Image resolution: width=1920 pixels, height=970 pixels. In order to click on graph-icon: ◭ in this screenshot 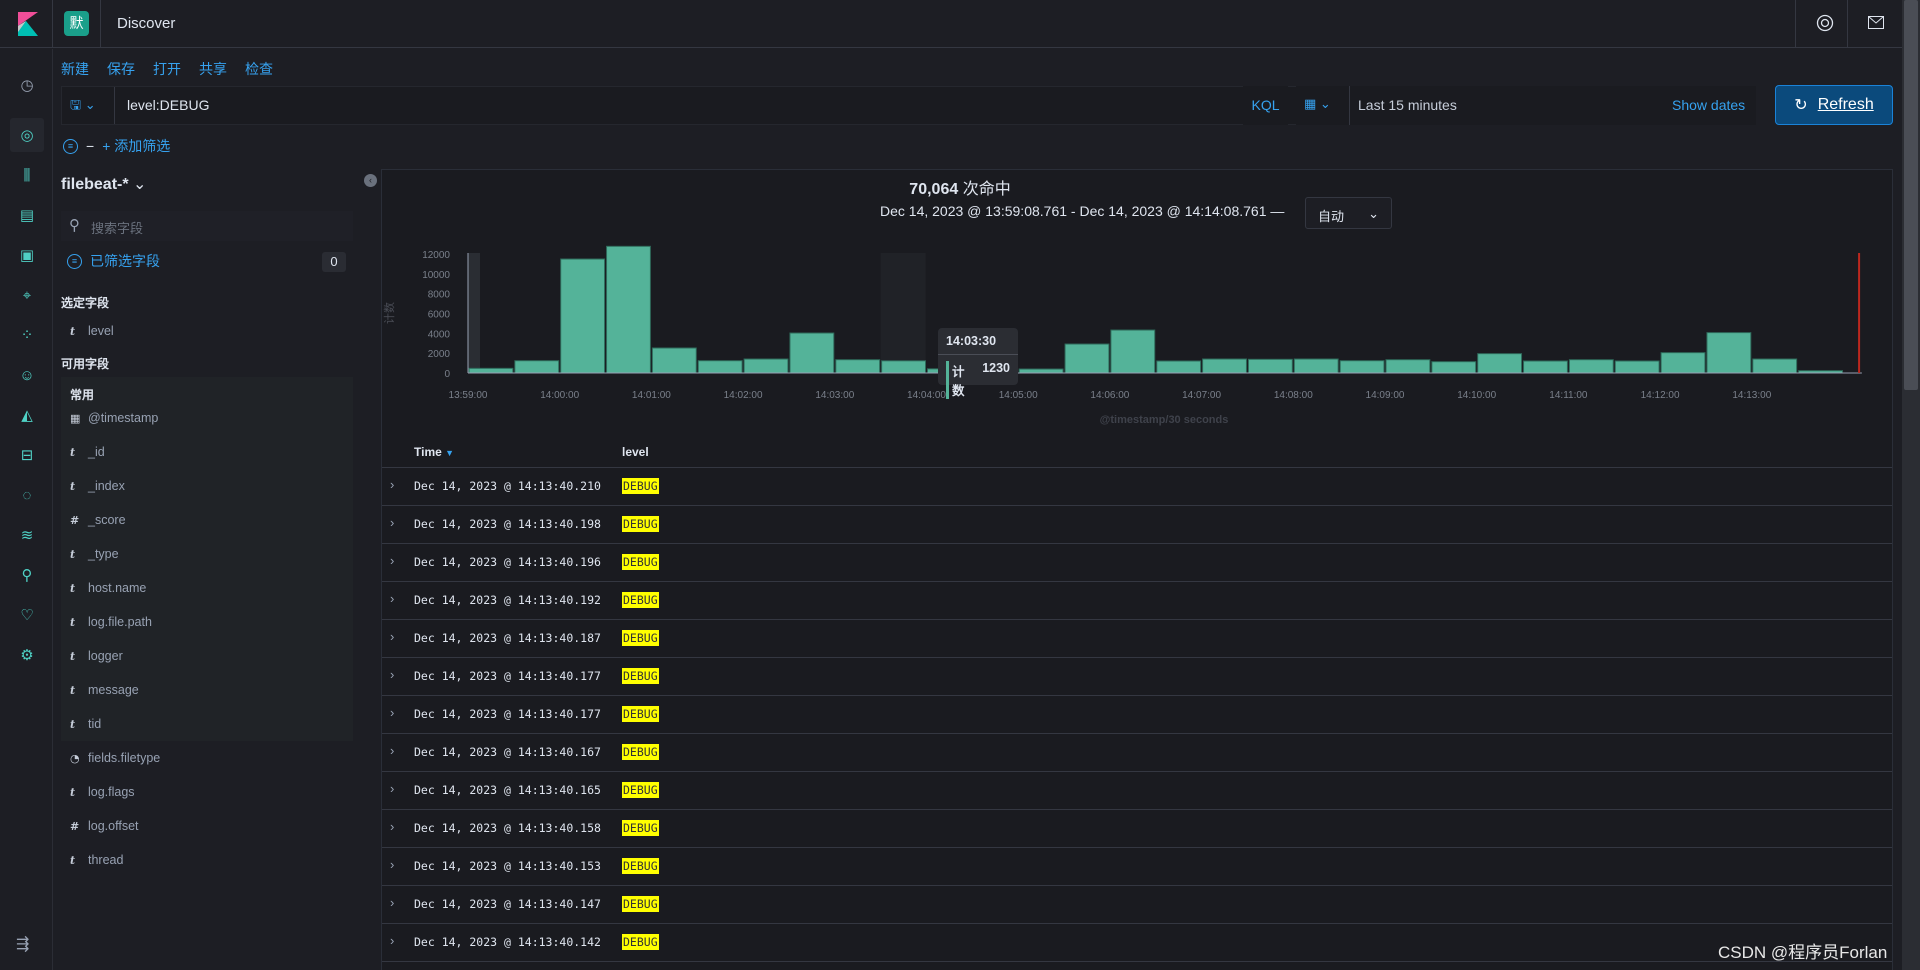, I will do `click(27, 415)`.